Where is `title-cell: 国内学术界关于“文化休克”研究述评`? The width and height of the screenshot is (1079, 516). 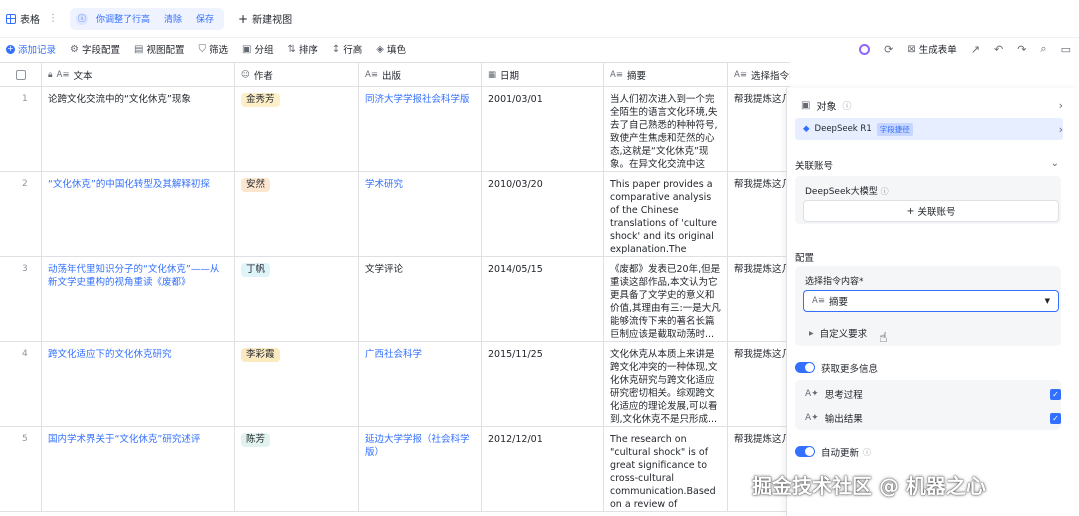 title-cell: 国内学术界关于“文化休克”研究述评 is located at coordinates (138, 469).